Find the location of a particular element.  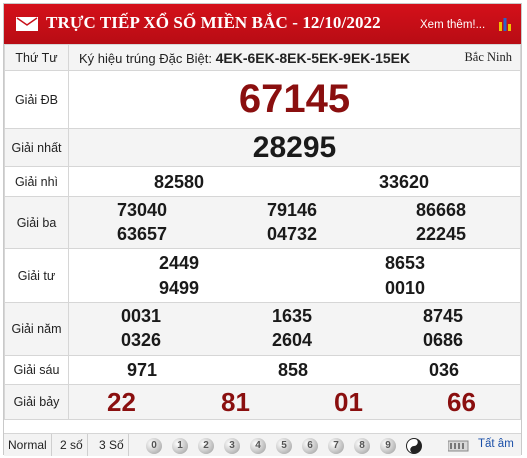

tab-3-so: 3 Số is located at coordinates (112, 445).